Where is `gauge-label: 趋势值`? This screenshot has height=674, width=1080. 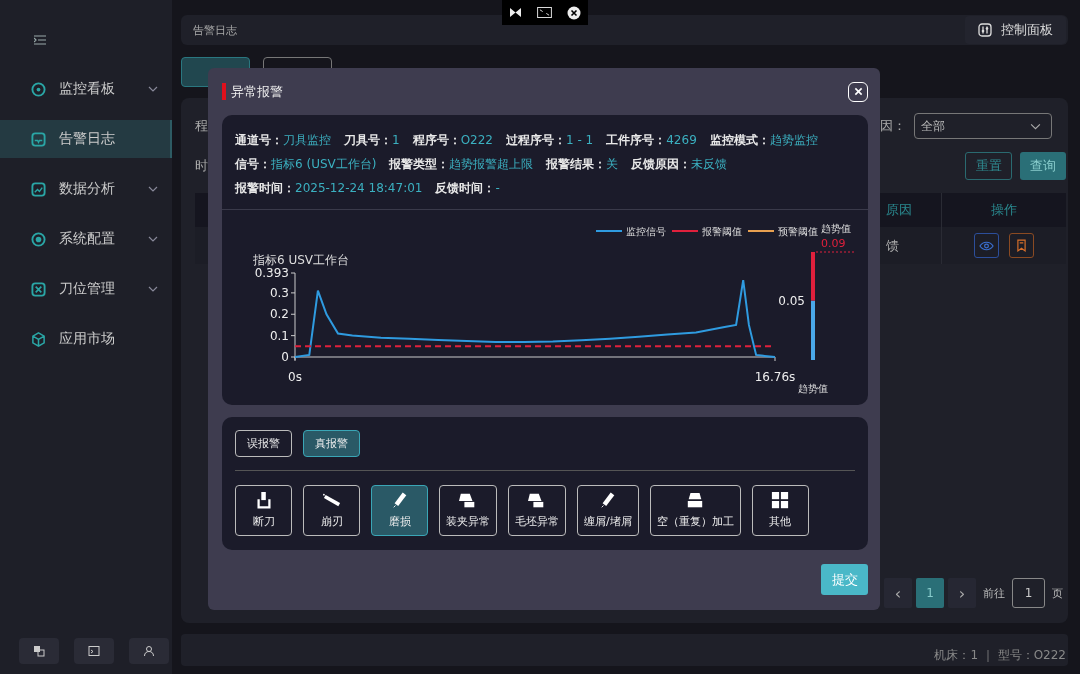
gauge-label: 趋势值 is located at coordinates (813, 388).